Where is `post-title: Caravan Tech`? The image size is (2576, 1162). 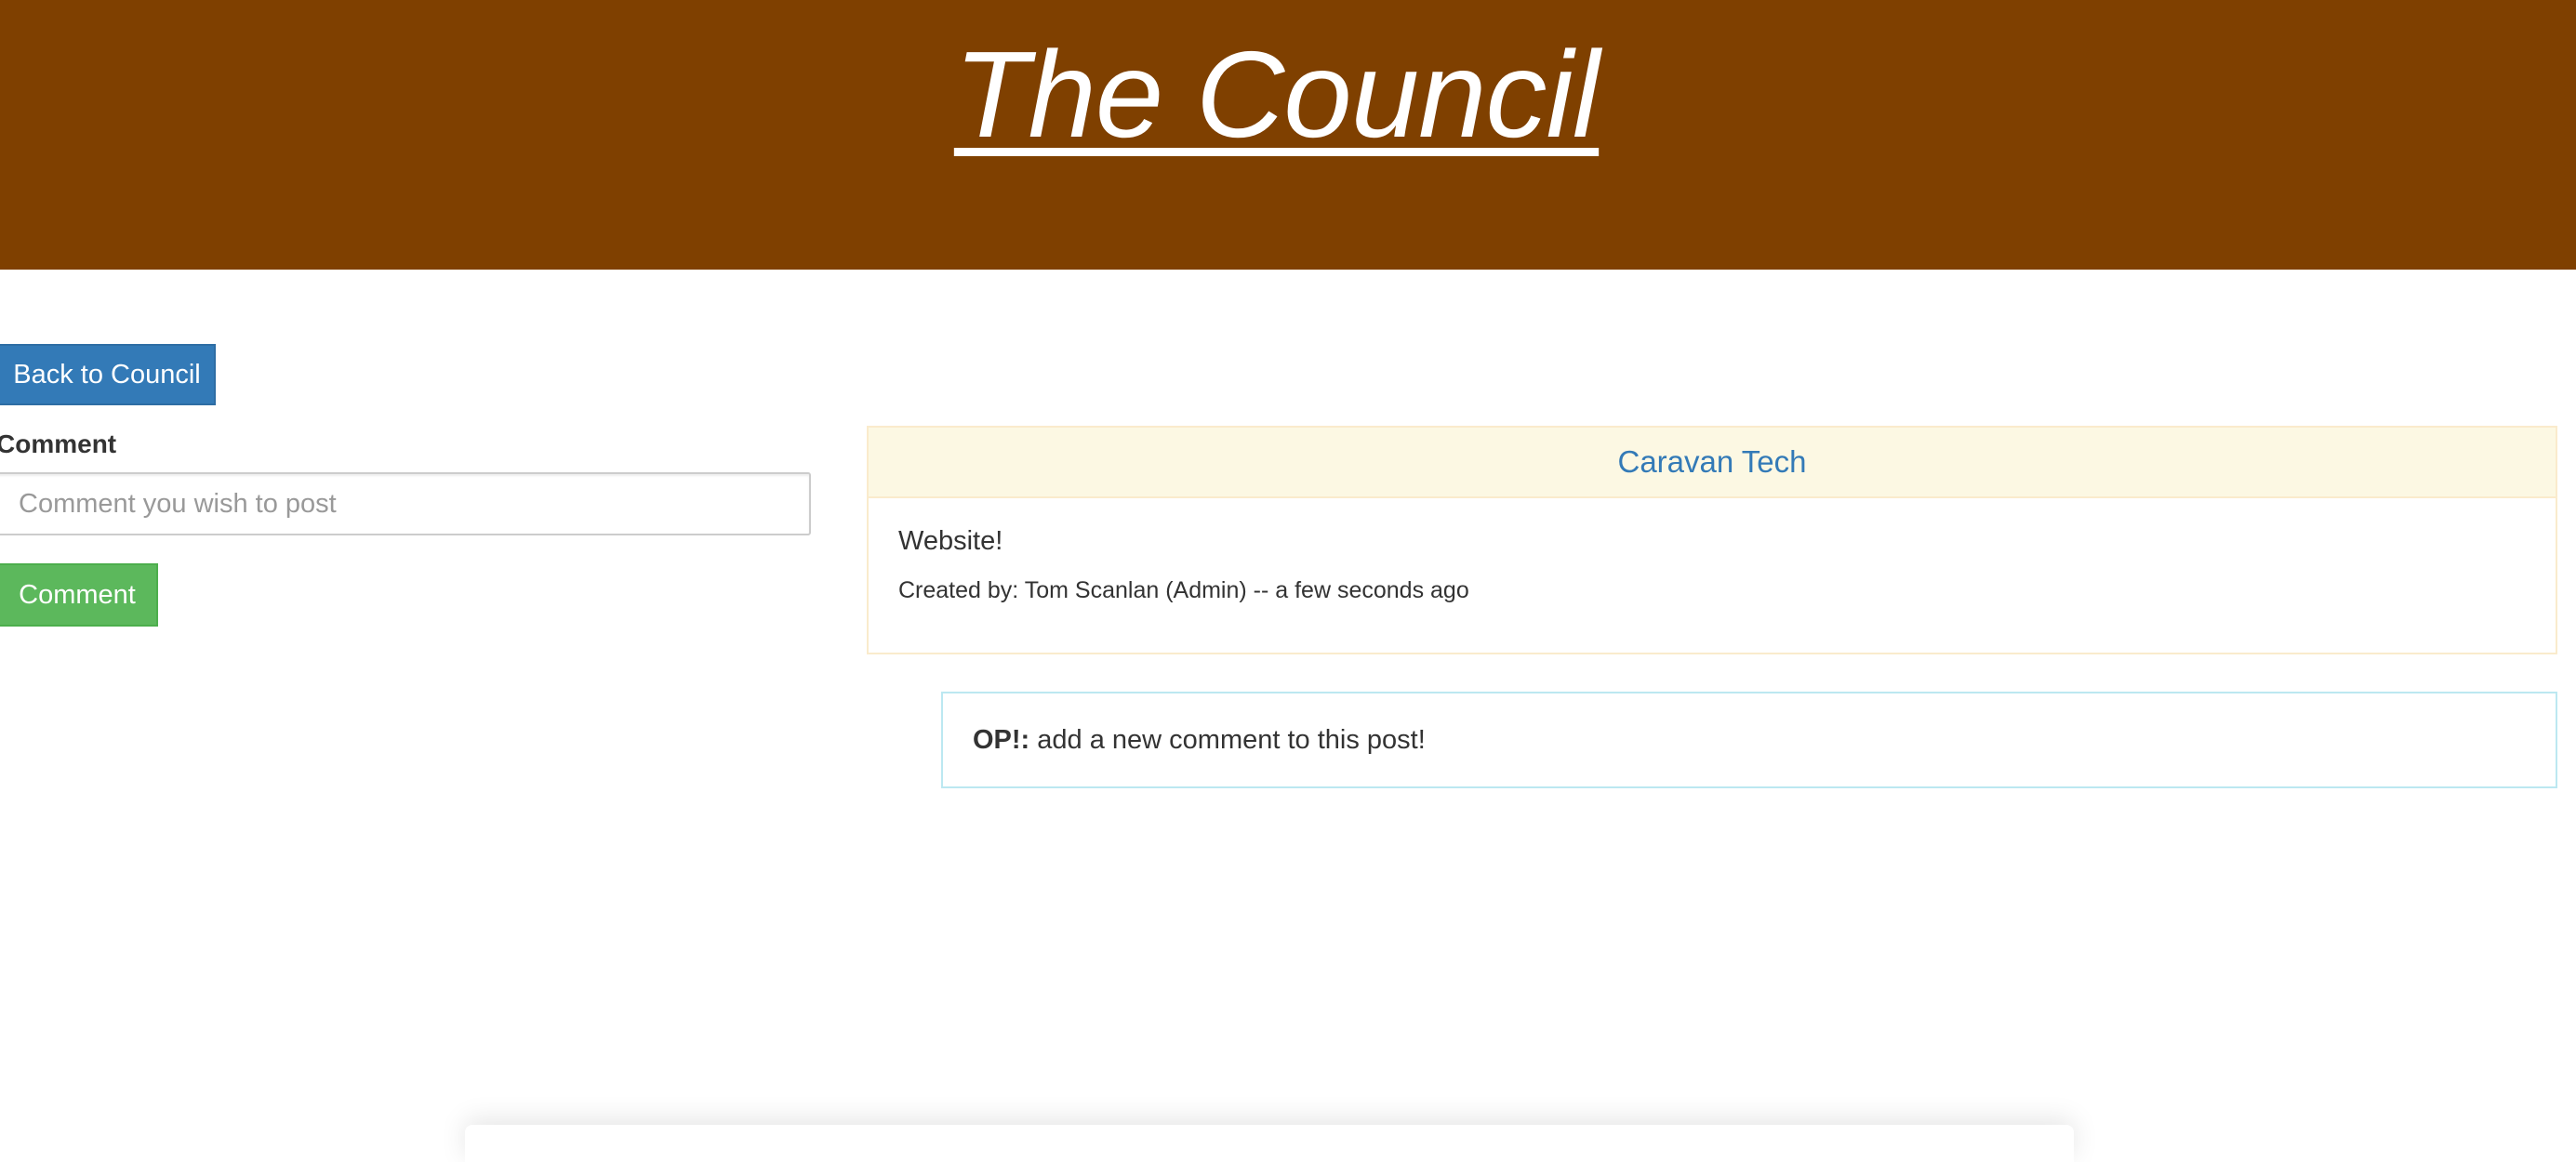 post-title: Caravan Tech is located at coordinates (1712, 463).